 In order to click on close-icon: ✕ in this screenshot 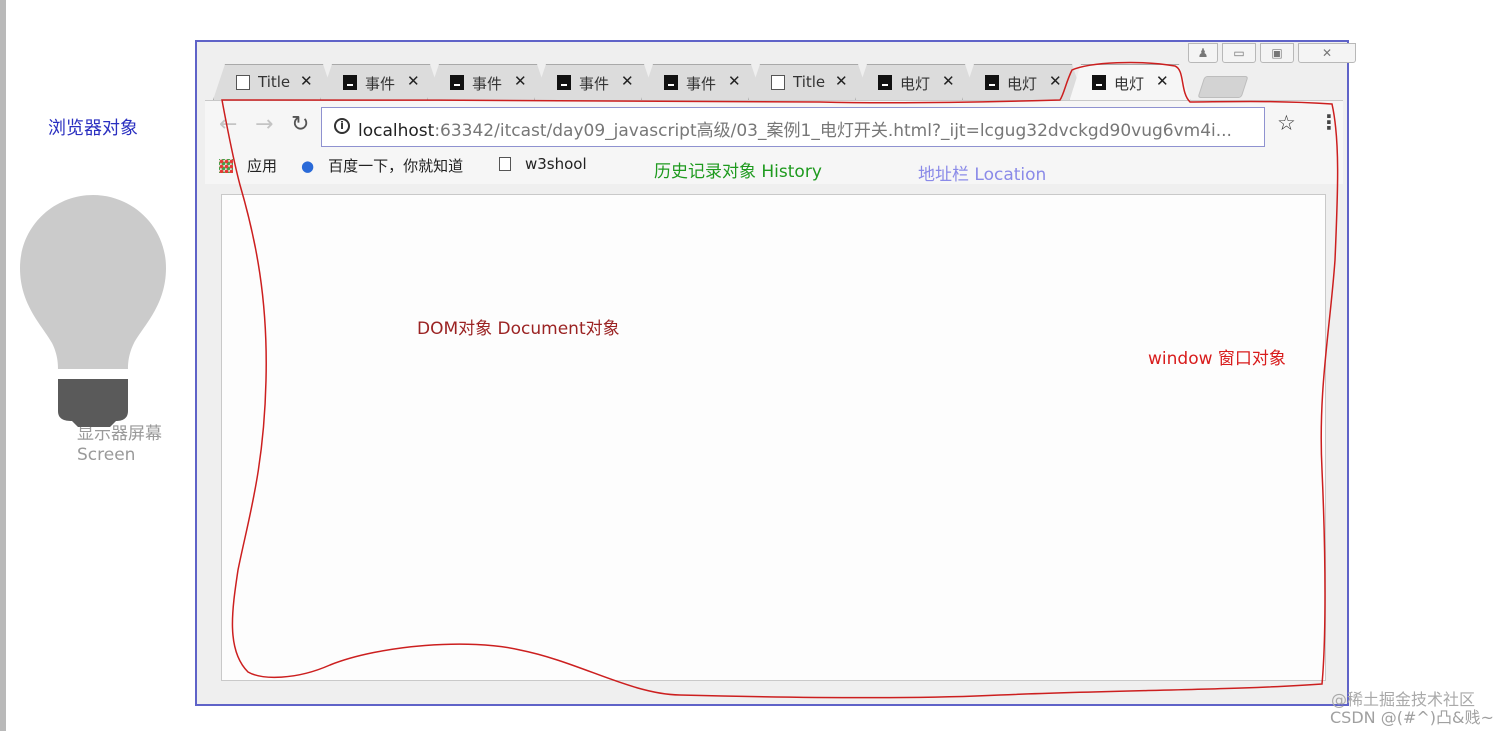, I will do `click(1327, 53)`.